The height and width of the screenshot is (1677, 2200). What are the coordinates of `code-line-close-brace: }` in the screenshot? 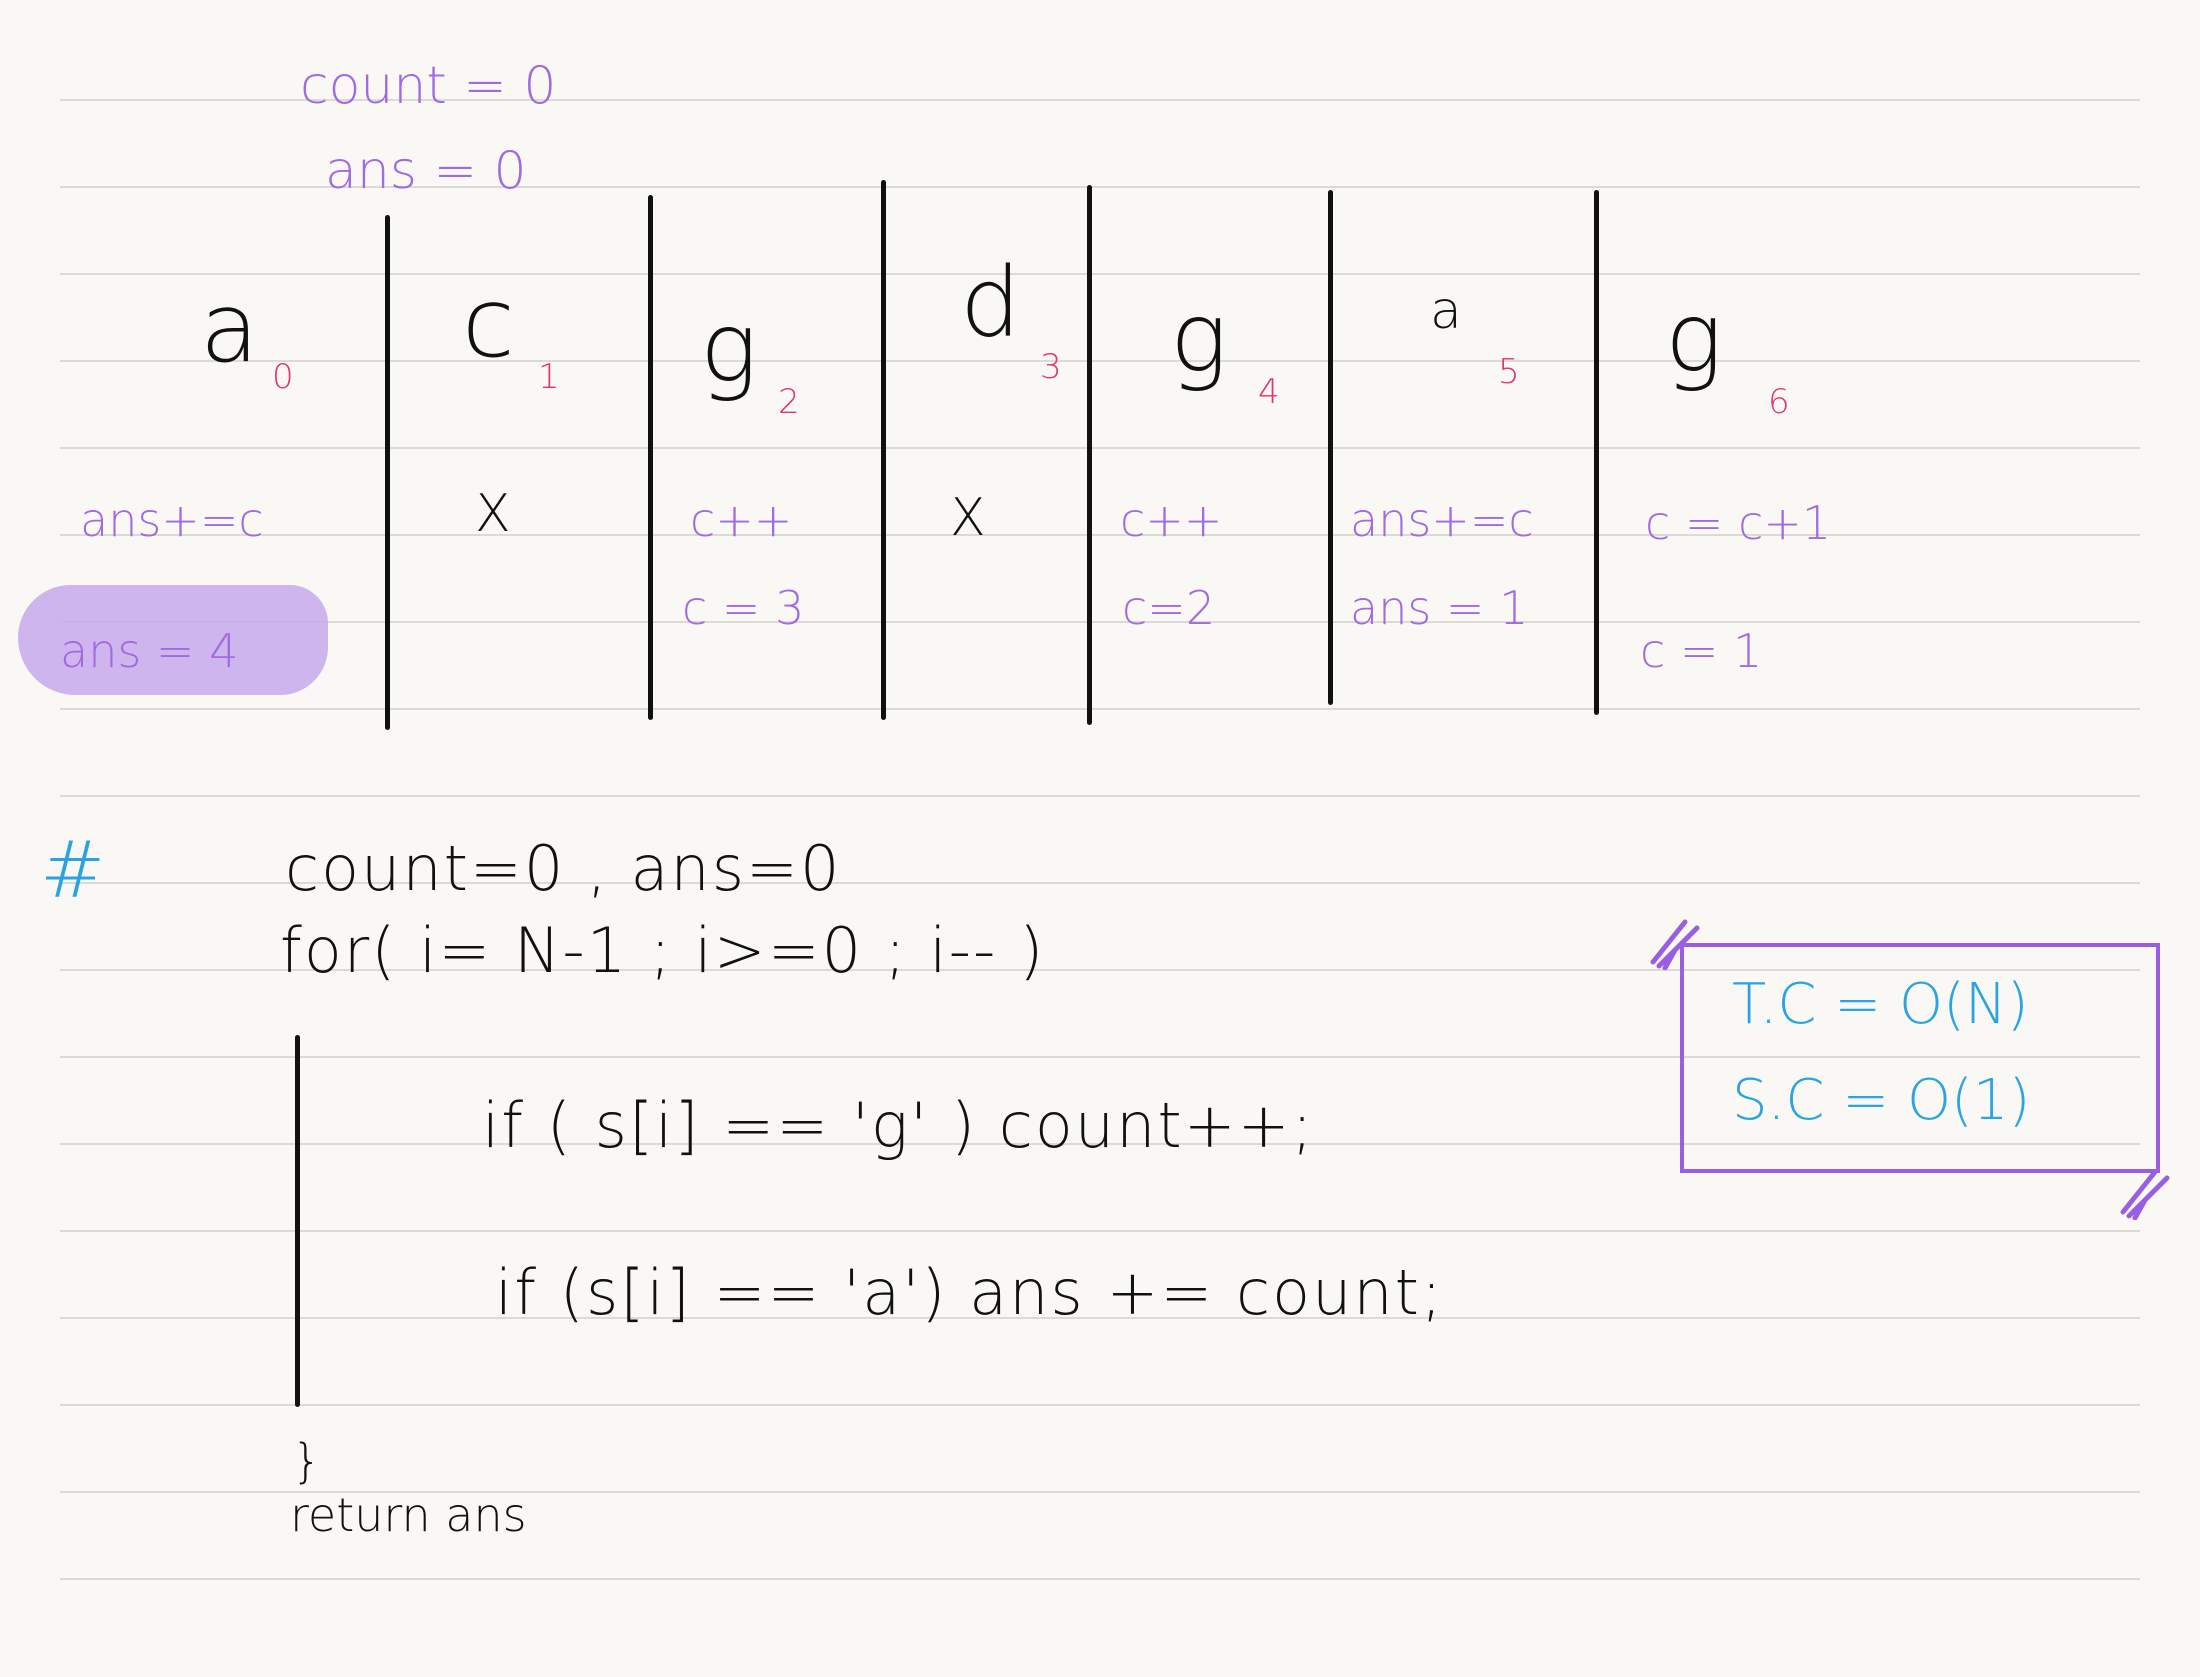 It's located at (307, 1461).